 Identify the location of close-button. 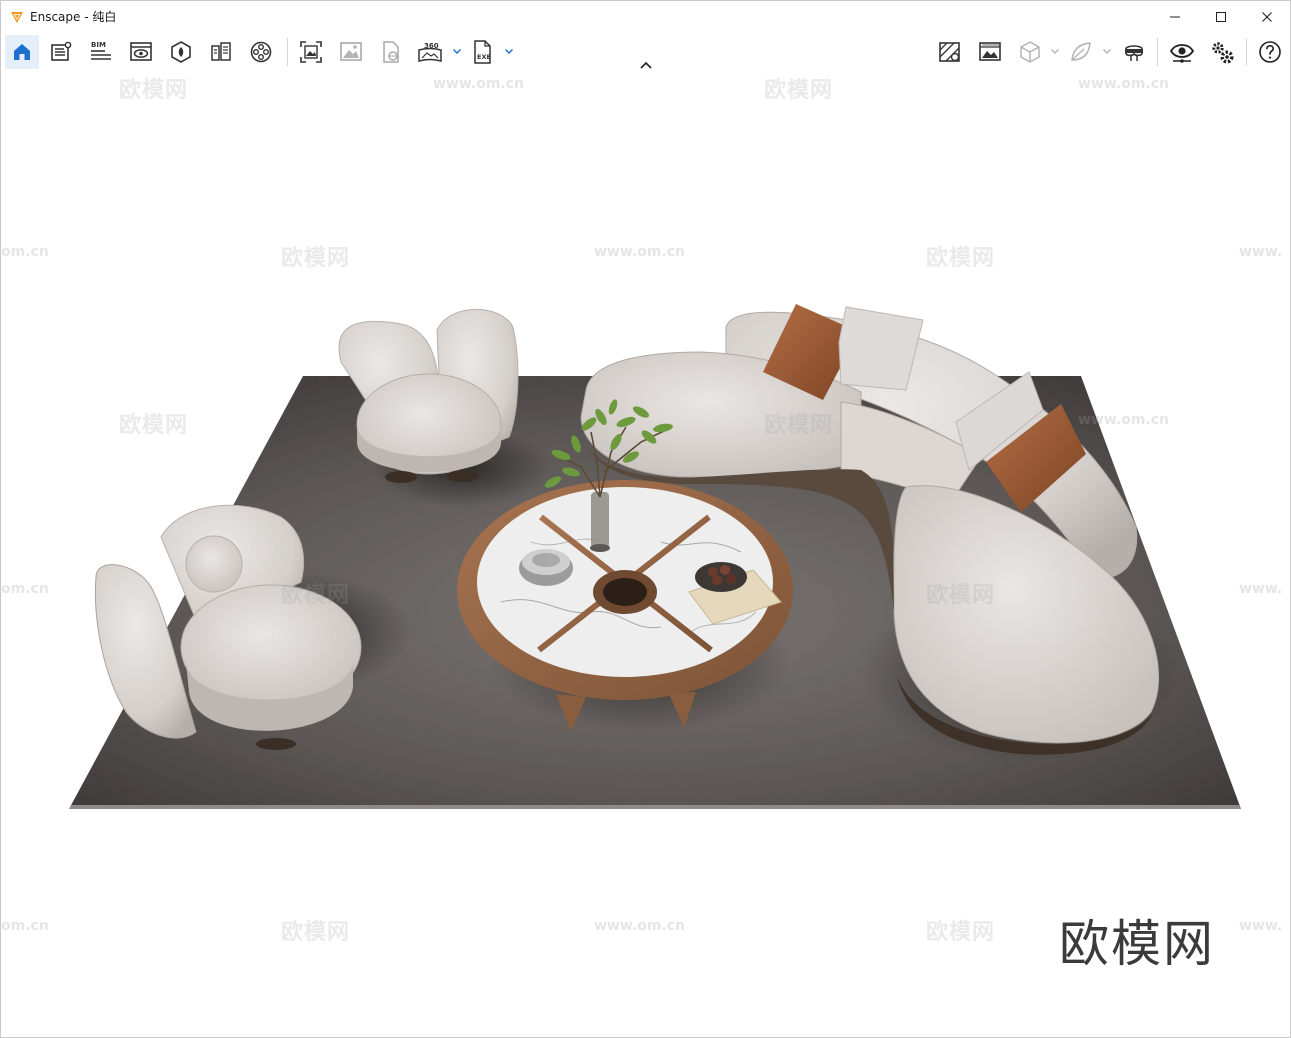
(1267, 16).